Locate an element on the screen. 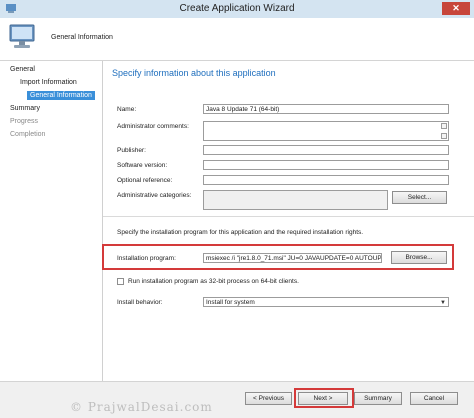 The width and height of the screenshot is (474, 418). install-program-label: Installation program: is located at coordinates (146, 258).